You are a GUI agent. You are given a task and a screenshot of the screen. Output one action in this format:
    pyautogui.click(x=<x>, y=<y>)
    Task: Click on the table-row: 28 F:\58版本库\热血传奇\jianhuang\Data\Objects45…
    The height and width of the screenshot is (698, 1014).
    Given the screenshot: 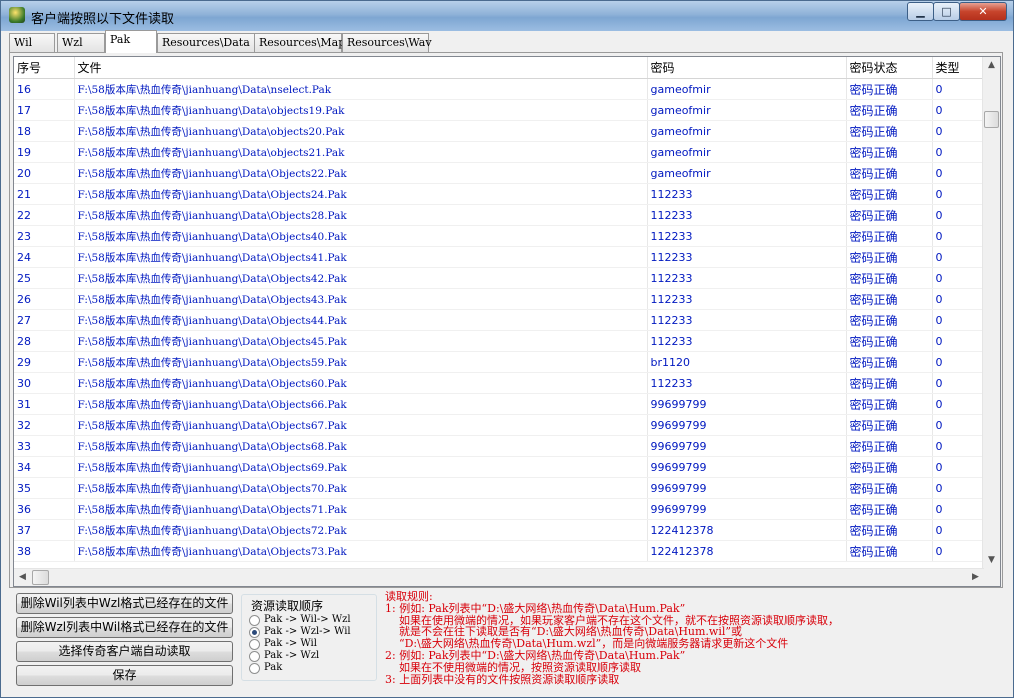 What is the action you would take?
    pyautogui.click(x=499, y=341)
    